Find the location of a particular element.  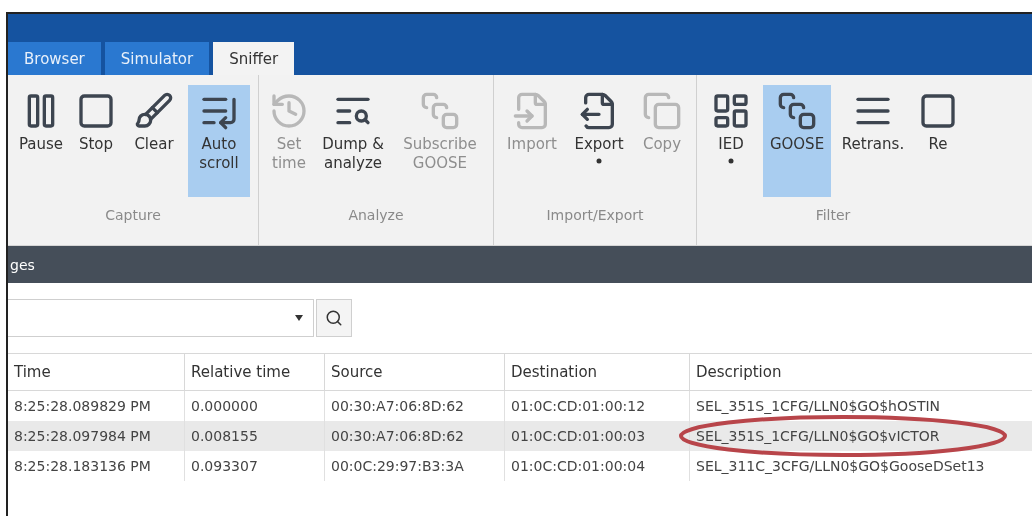

group-label: Filter is located at coordinates (833, 215).